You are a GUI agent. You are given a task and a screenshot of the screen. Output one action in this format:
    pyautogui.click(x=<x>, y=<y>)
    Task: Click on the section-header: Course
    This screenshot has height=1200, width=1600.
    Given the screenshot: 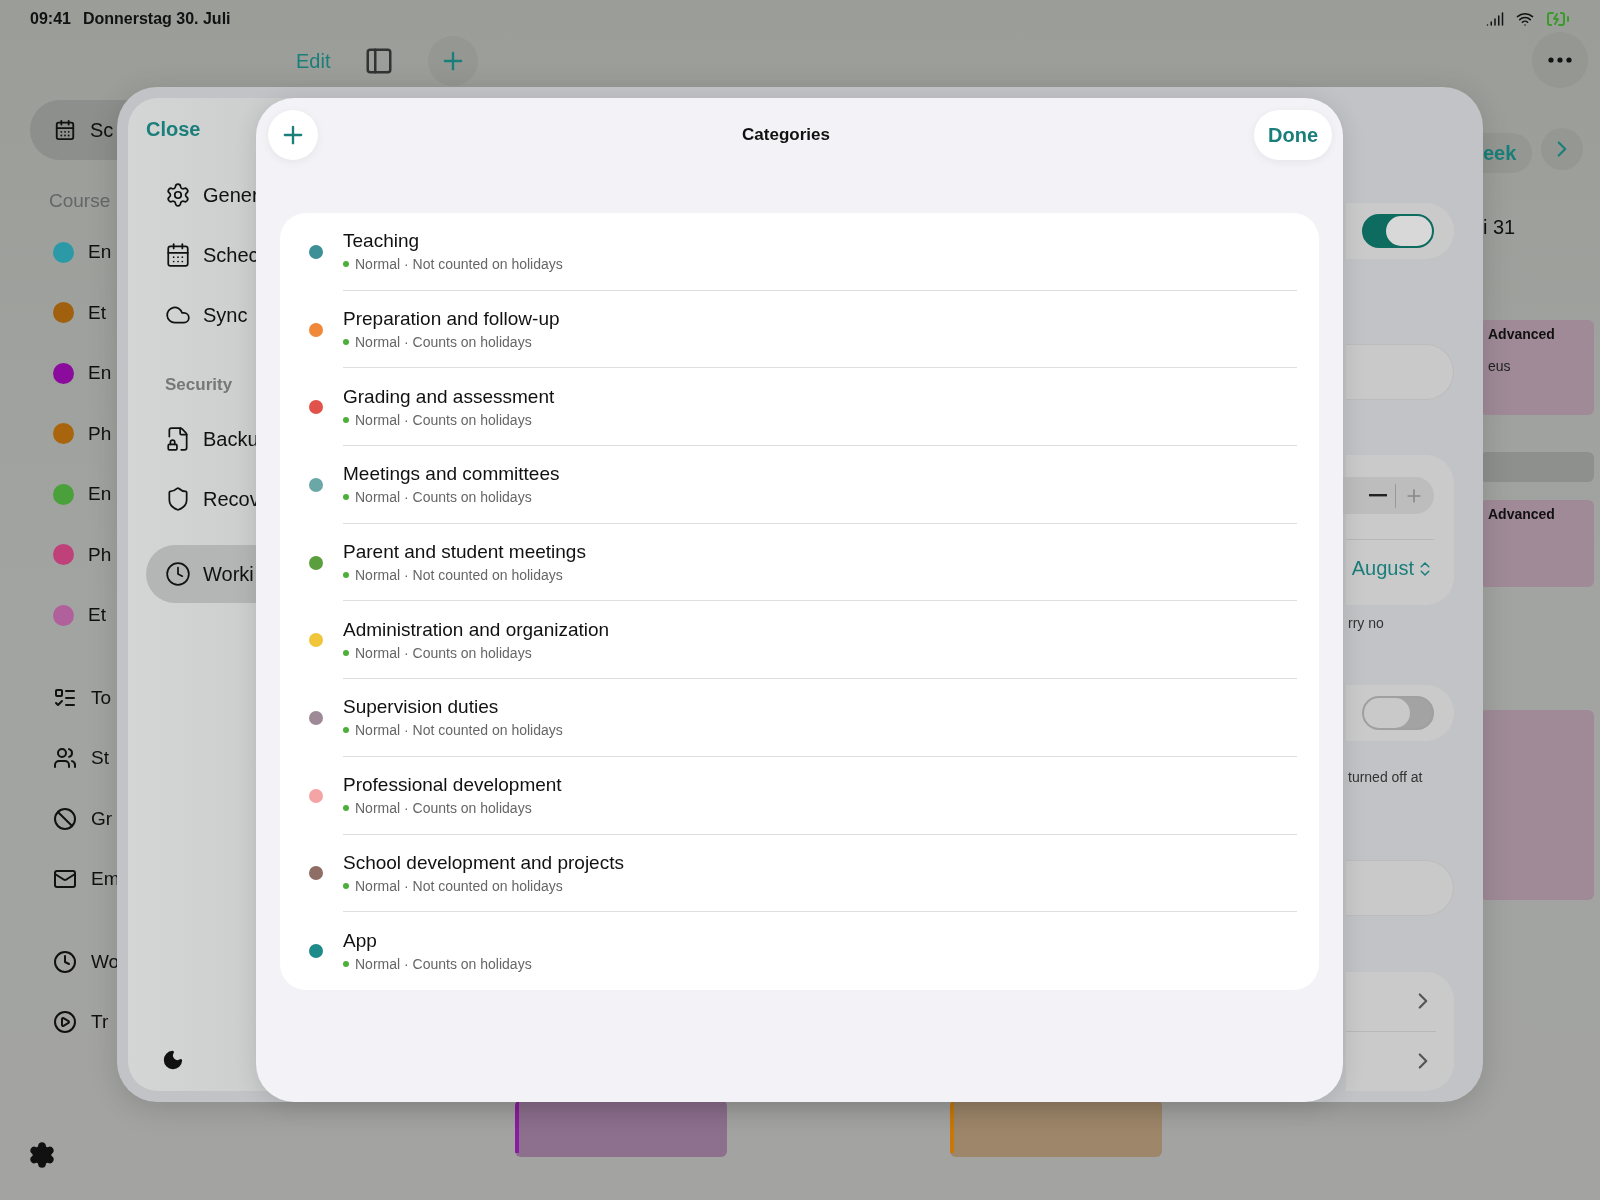 What is the action you would take?
    pyautogui.click(x=80, y=201)
    